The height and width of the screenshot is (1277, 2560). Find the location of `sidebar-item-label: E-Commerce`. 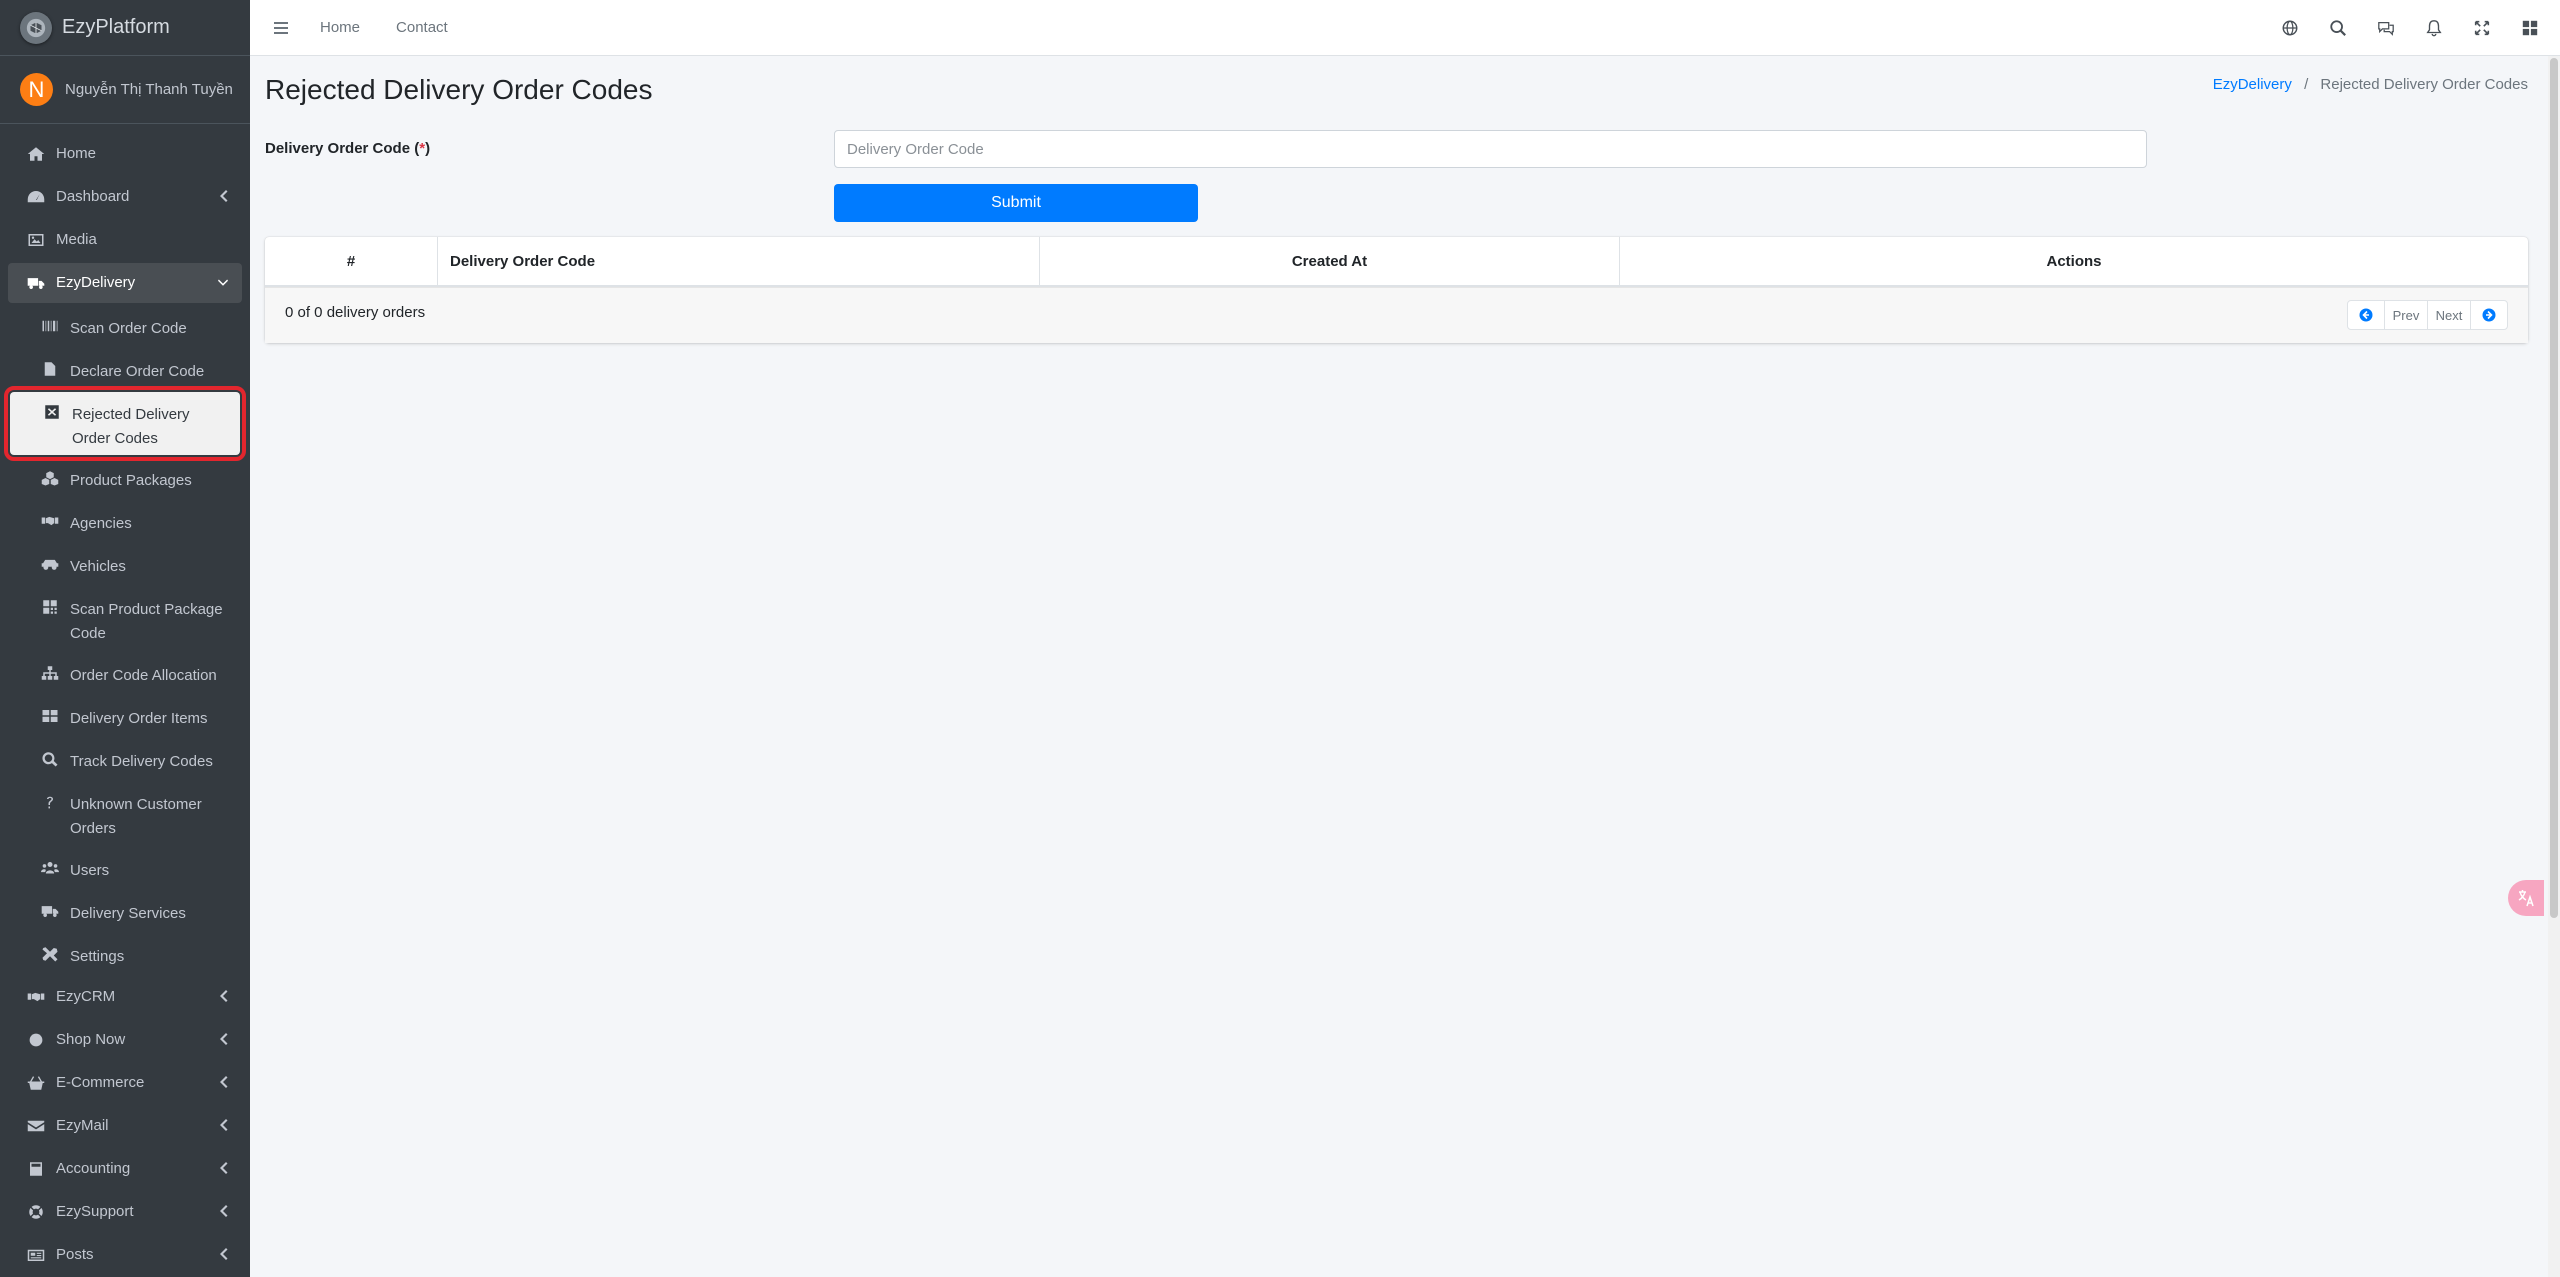

sidebar-item-label: E-Commerce is located at coordinates (100, 1082).